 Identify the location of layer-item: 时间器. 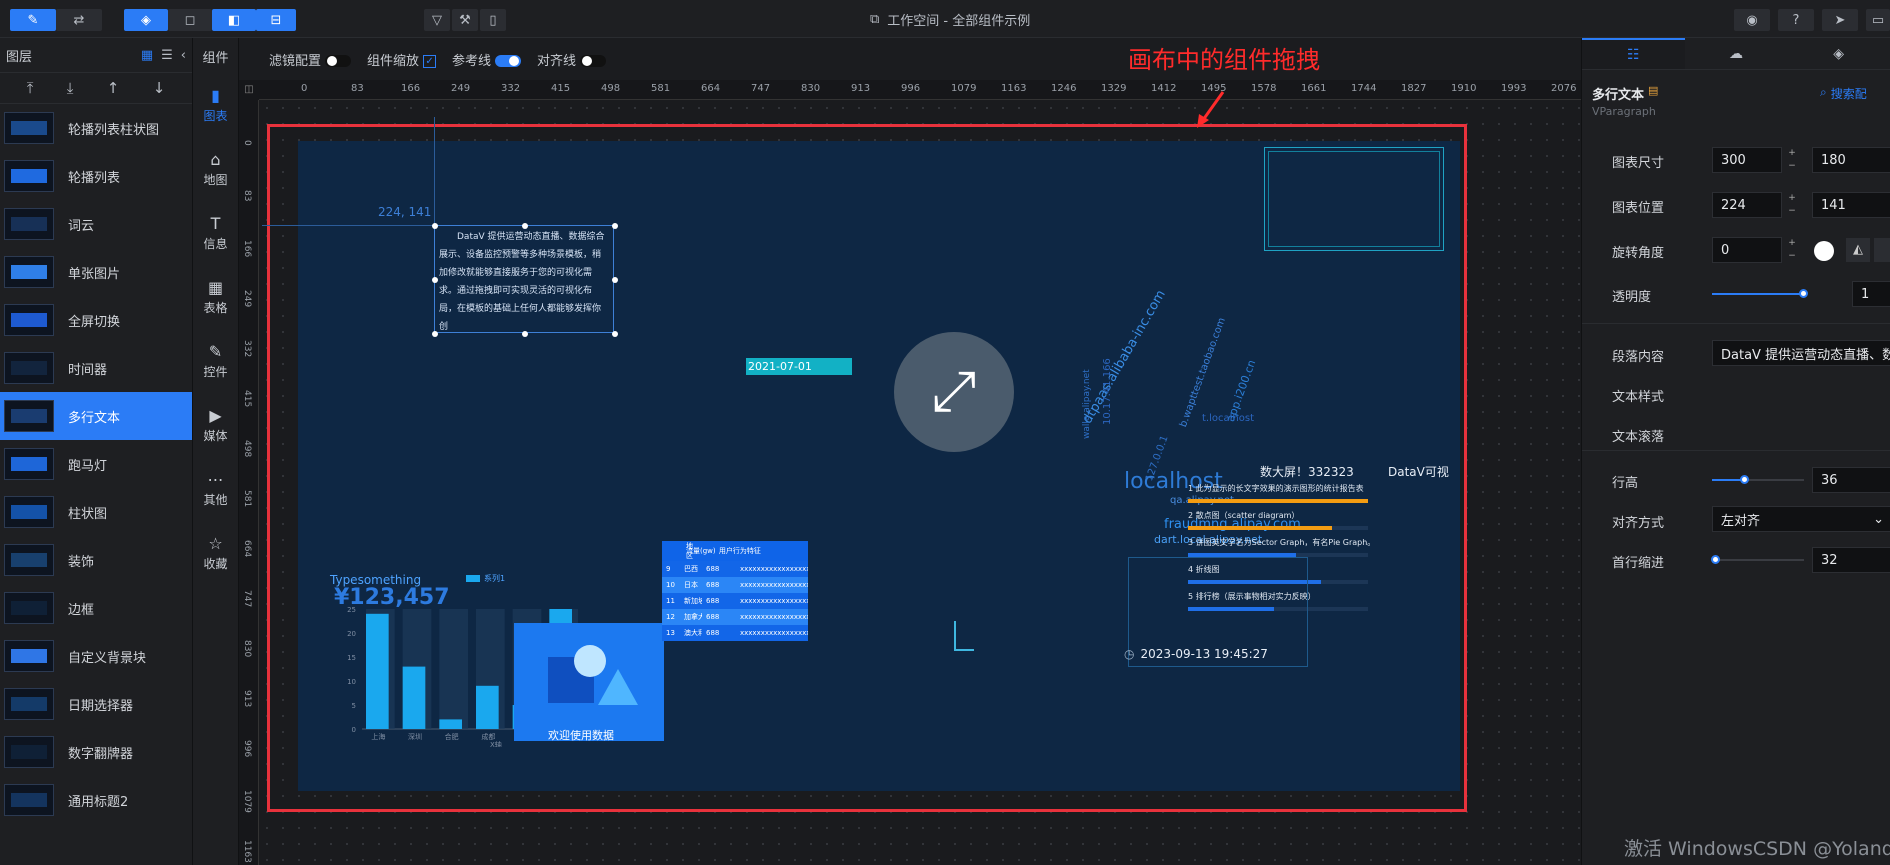
(96, 368).